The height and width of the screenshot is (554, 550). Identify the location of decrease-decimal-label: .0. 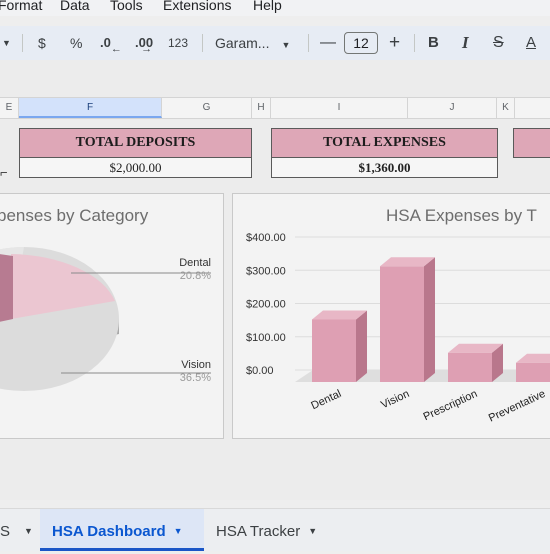
(105, 42).